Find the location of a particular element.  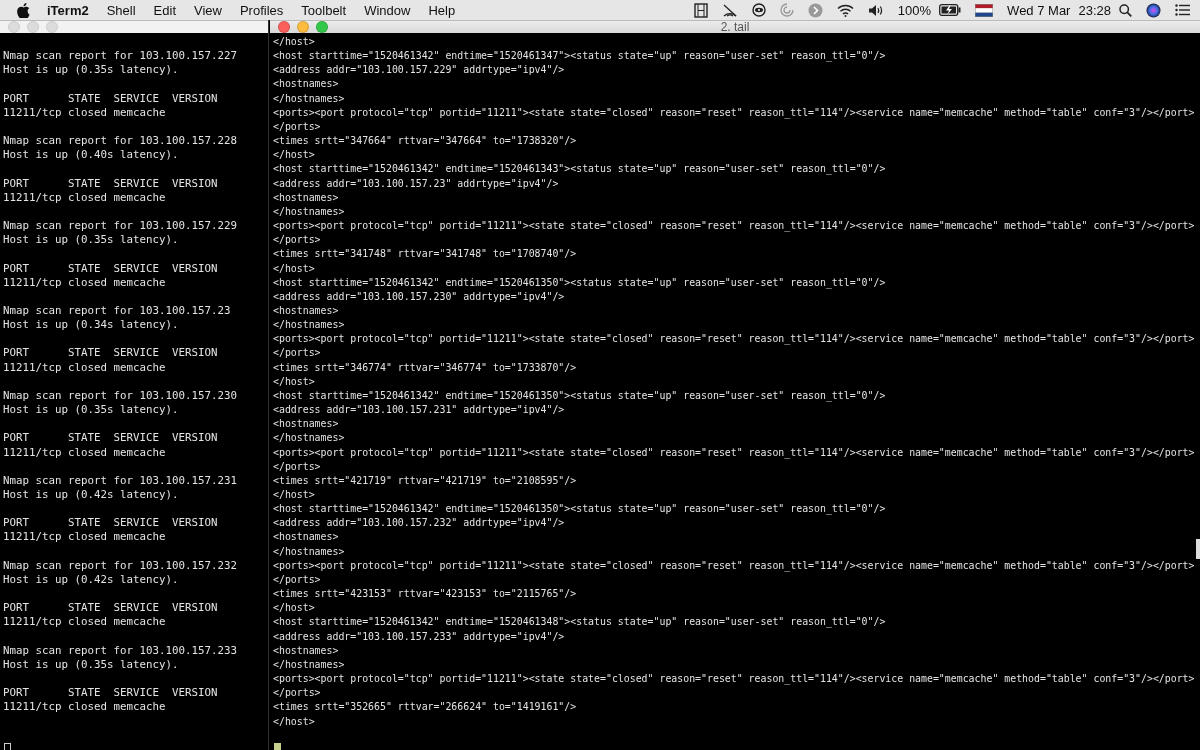

menu-item: Shell is located at coordinates (121, 10).